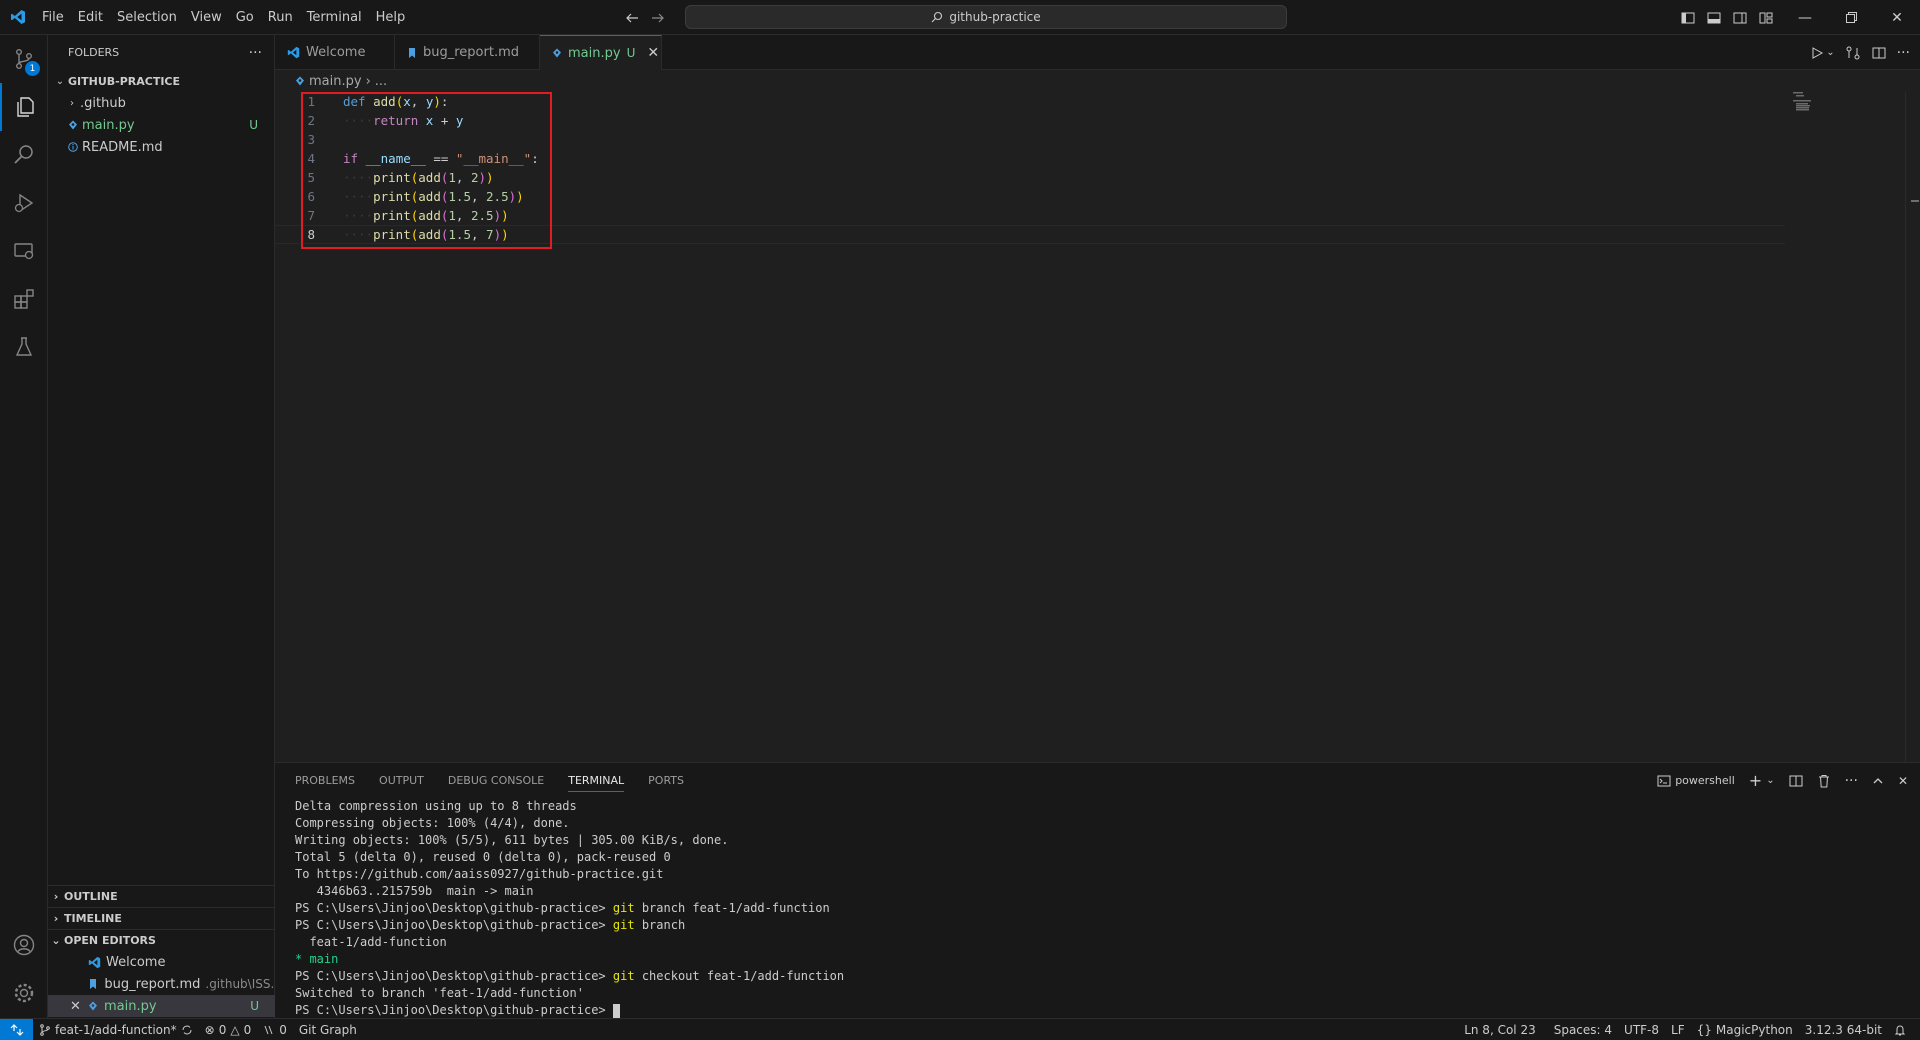 This screenshot has width=1920, height=1040. Describe the element at coordinates (122, 147) in the screenshot. I see `tree-item-label: README.md` at that location.